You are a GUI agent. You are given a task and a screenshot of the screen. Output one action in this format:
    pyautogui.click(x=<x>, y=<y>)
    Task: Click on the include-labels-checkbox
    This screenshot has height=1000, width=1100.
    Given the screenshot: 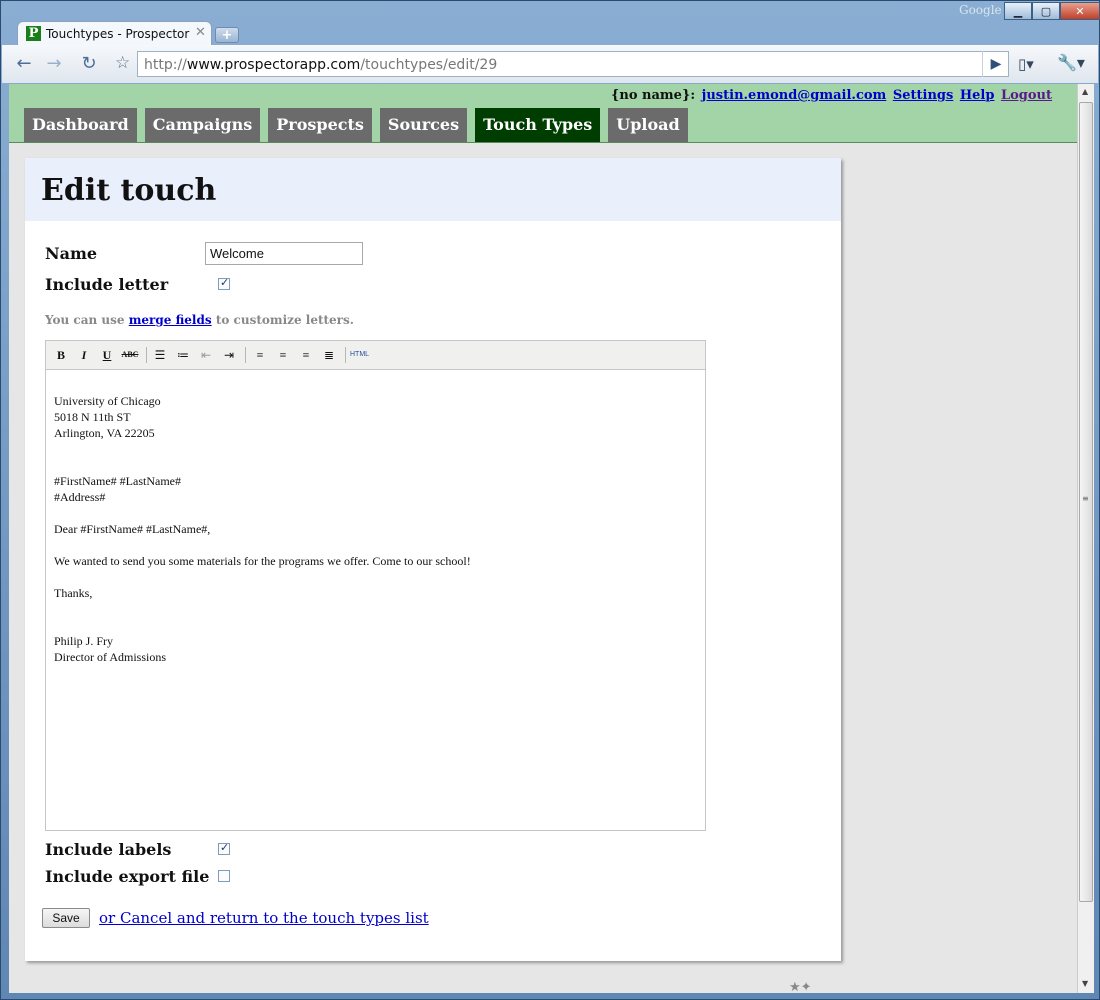 What is the action you would take?
    pyautogui.click(x=224, y=848)
    